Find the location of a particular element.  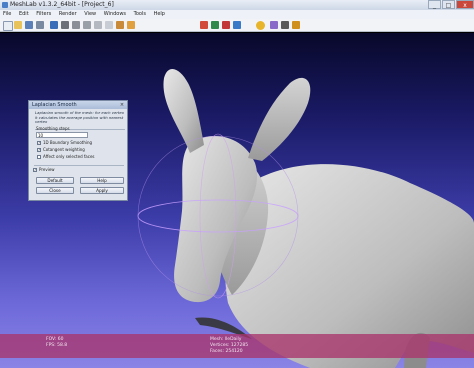

fov-text: FOV: 60 is located at coordinates (55, 339).